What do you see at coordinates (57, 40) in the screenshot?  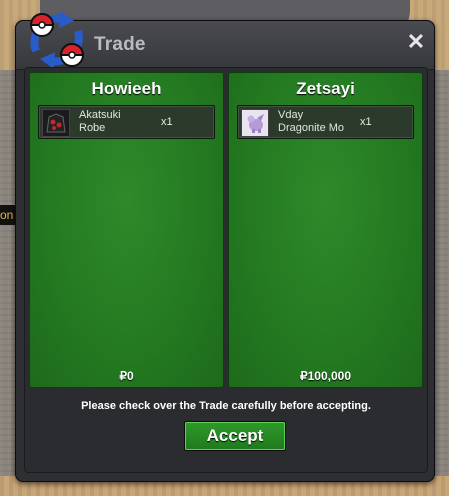 I see `trade-logo-icon` at bounding box center [57, 40].